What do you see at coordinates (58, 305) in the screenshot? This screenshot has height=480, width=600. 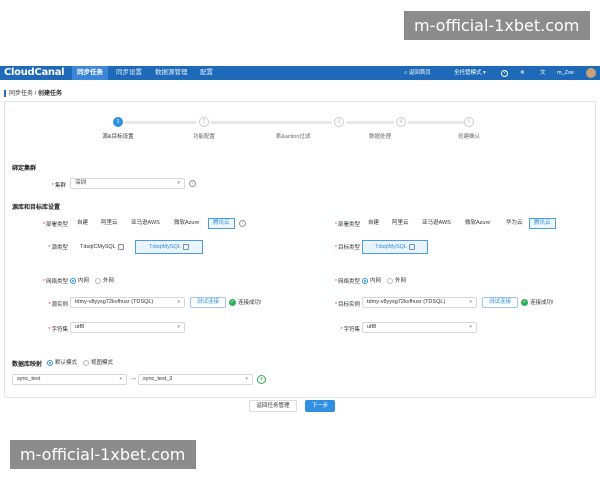 I see `source-inst-label: *源实例` at bounding box center [58, 305].